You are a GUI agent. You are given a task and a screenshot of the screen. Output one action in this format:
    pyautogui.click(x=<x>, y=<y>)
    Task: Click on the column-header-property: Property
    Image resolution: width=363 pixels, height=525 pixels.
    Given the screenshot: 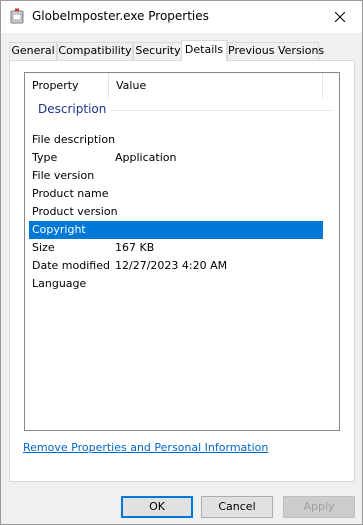 What is the action you would take?
    pyautogui.click(x=66, y=85)
    